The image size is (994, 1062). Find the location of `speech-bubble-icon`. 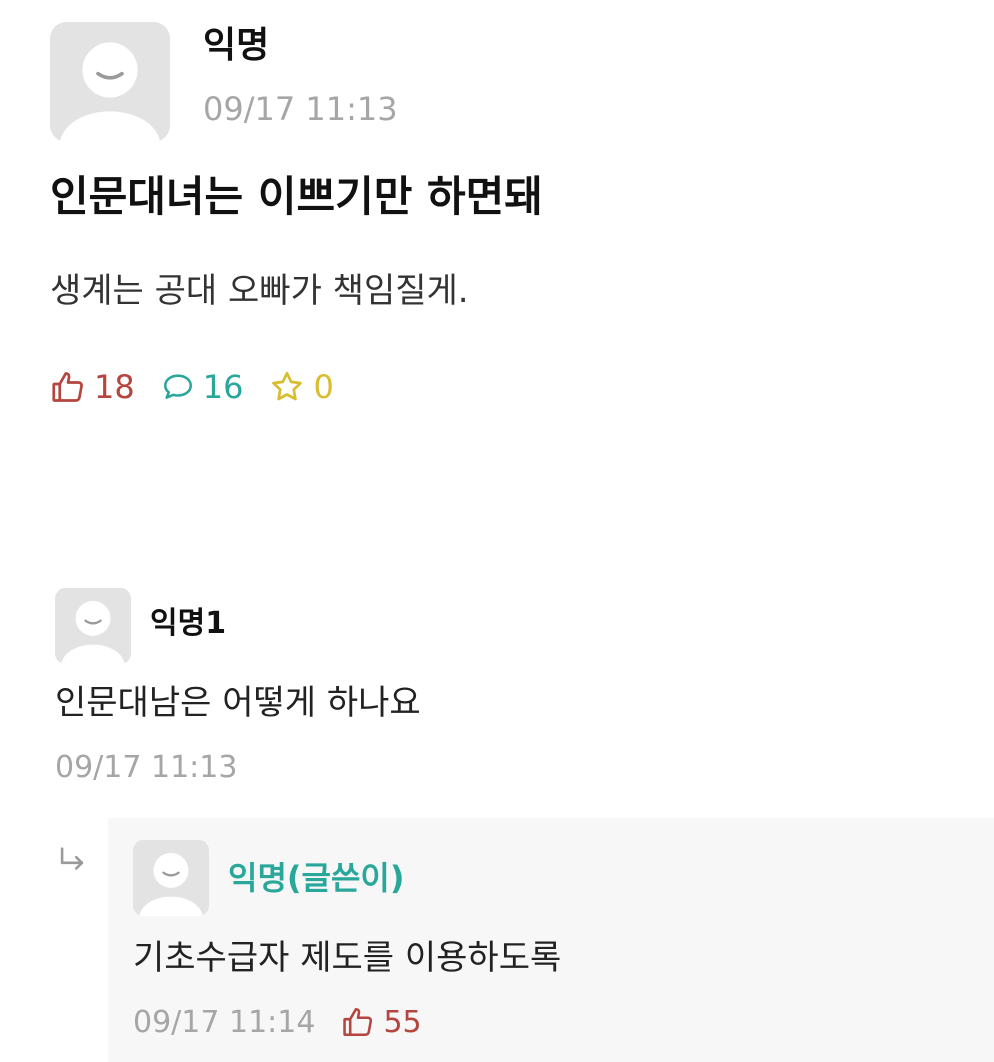

speech-bubble-icon is located at coordinates (177, 386).